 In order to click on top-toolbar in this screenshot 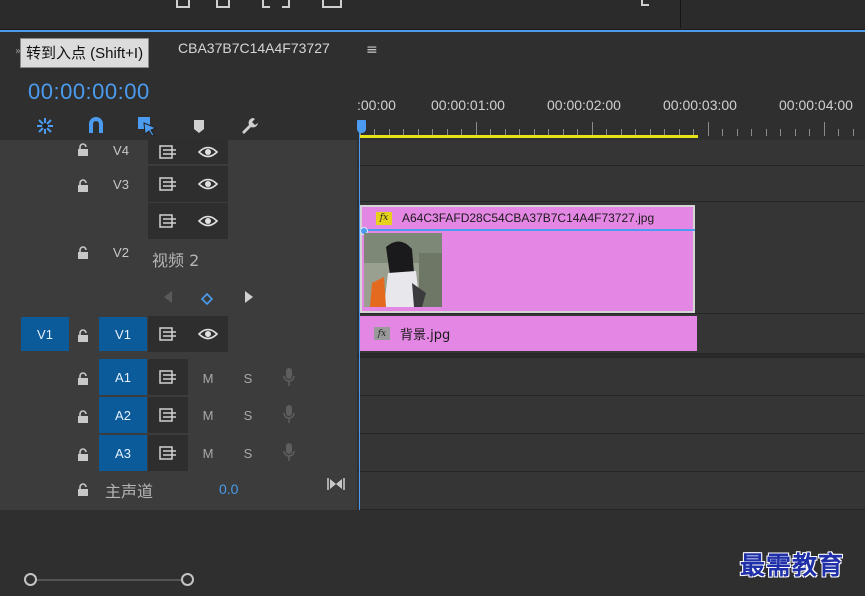, I will do `click(432, 15)`.